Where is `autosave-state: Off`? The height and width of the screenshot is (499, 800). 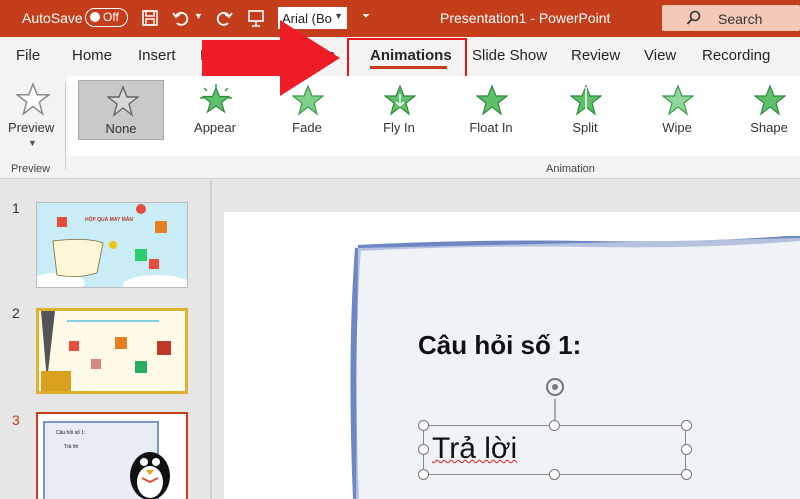
autosave-state: Off is located at coordinates (111, 17).